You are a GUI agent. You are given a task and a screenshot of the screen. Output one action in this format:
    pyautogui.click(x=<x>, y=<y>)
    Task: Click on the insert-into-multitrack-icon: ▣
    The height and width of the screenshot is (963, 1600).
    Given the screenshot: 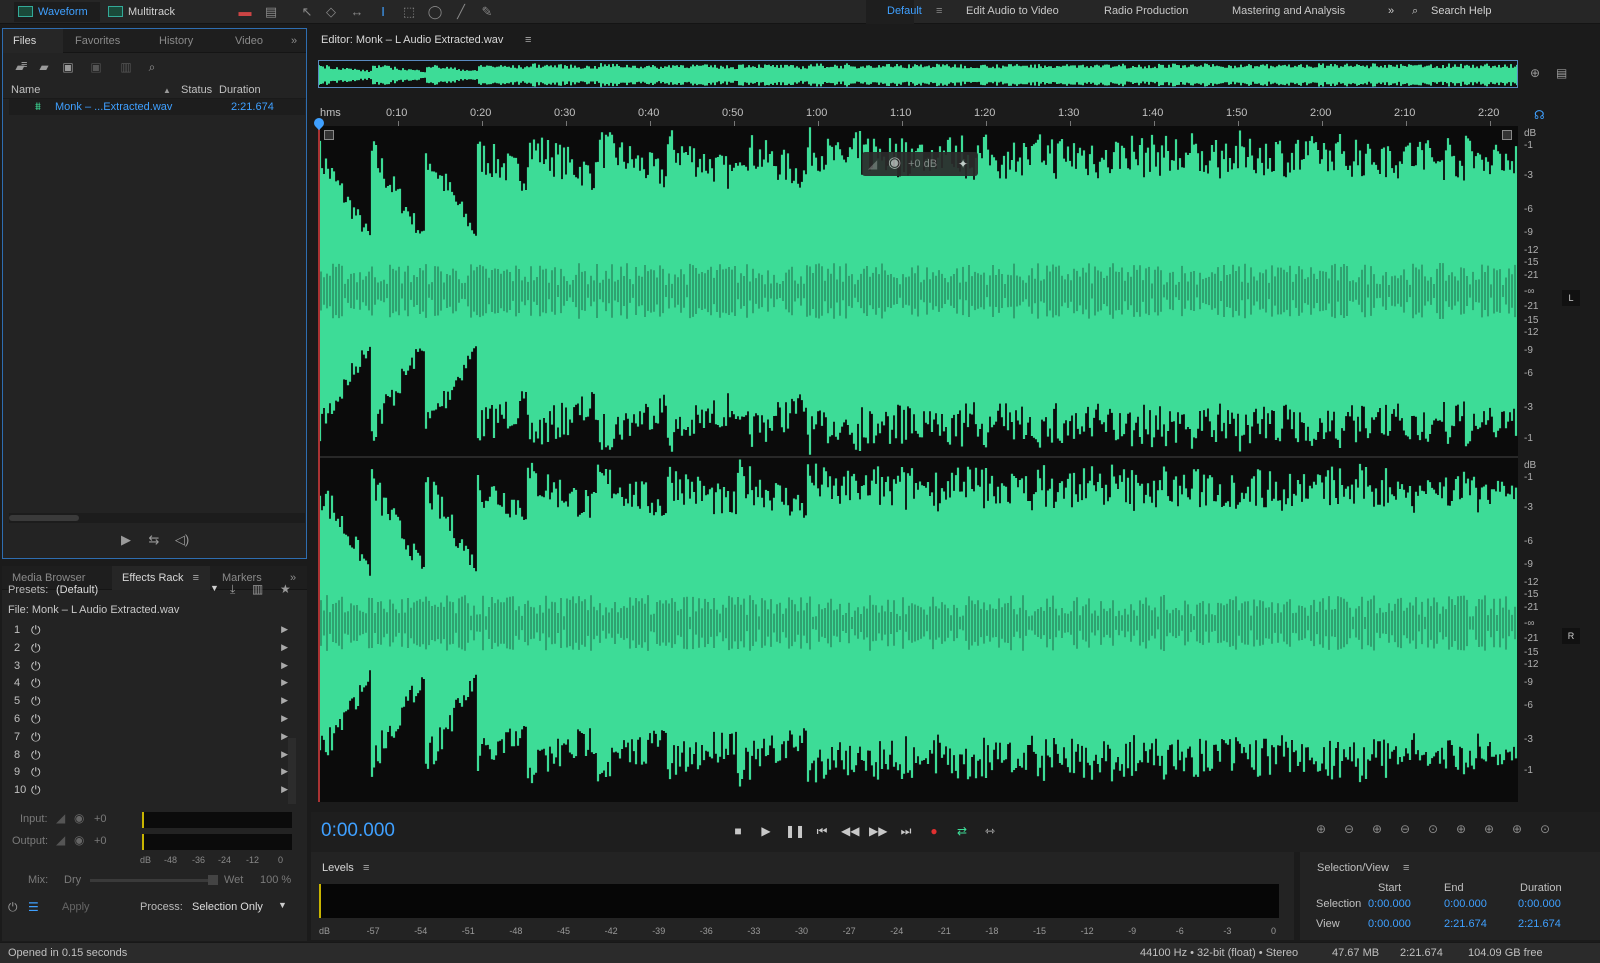 What is the action you would take?
    pyautogui.click(x=96, y=67)
    